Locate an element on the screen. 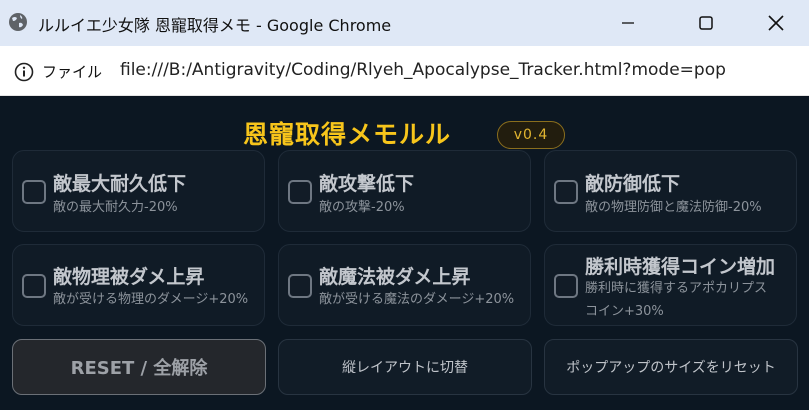 This screenshot has width=809, height=410. buff-title: 敵攻撃低下 is located at coordinates (367, 184).